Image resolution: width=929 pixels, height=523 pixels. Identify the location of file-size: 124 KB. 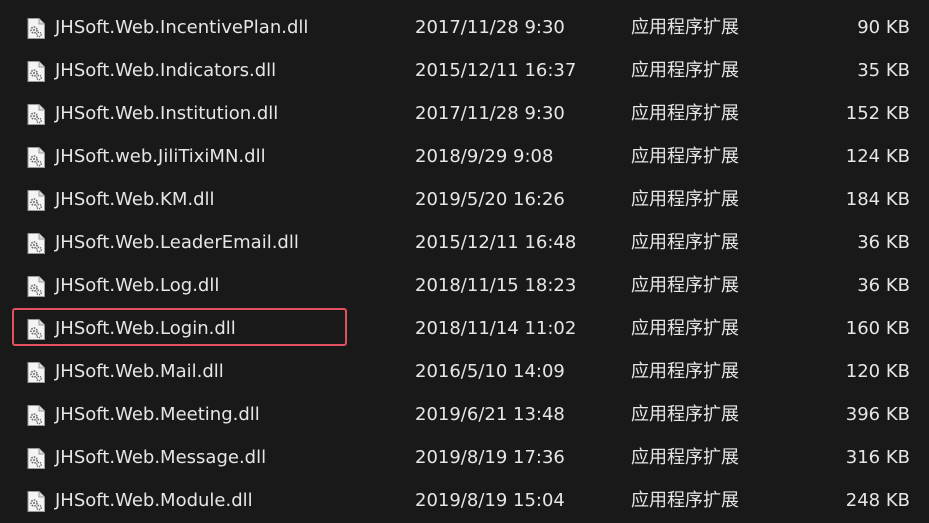
(877, 156).